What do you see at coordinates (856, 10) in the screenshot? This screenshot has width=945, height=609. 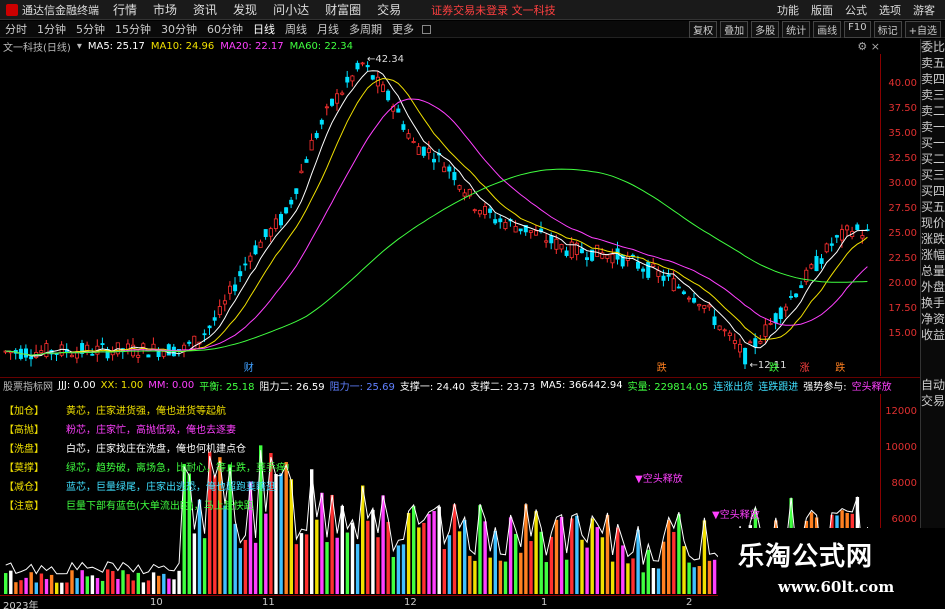 I see `menu-formula: 公式` at bounding box center [856, 10].